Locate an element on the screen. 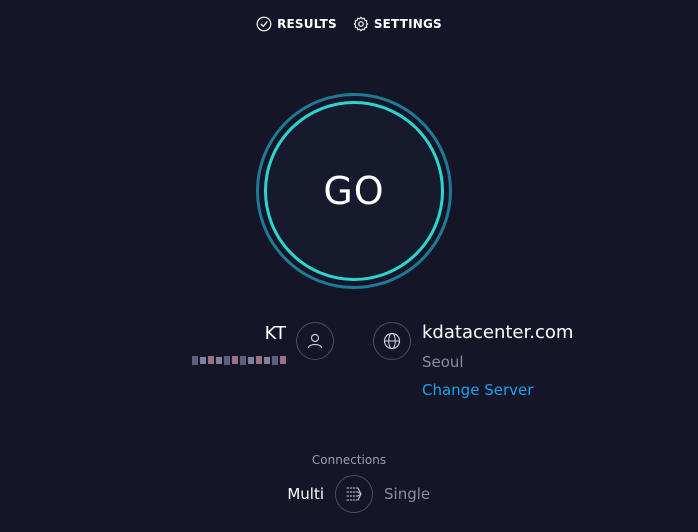 Image resolution: width=698 pixels, height=532 pixels. isp-name: KT is located at coordinates (275, 333).